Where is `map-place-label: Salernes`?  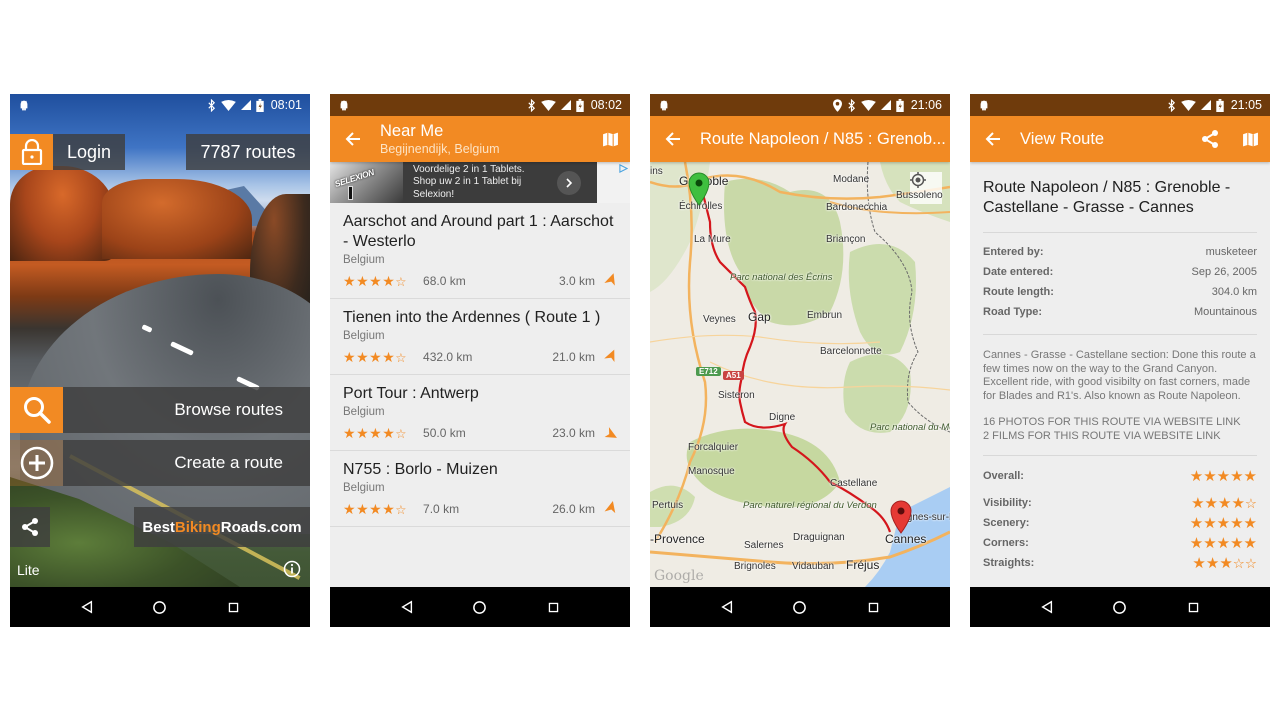 map-place-label: Salernes is located at coordinates (764, 545).